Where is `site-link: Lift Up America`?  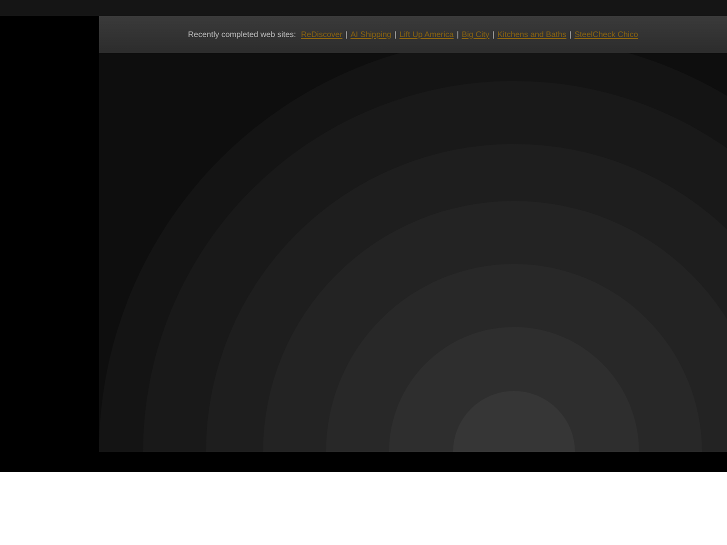 site-link: Lift Up America is located at coordinates (426, 34).